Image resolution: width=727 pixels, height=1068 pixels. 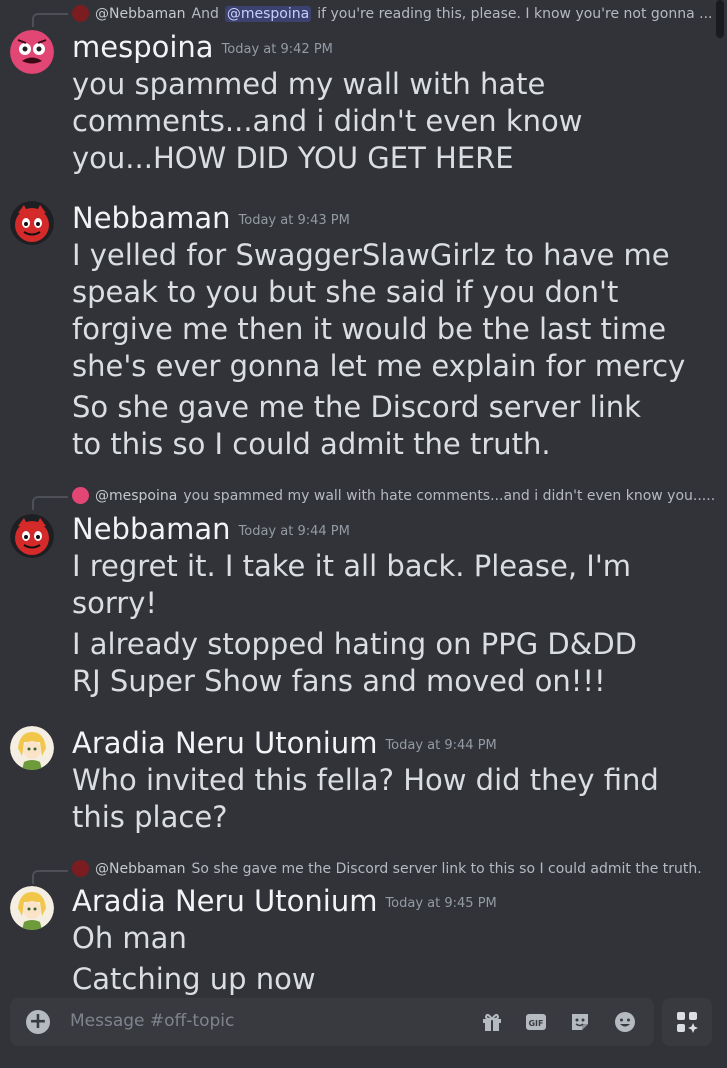 What do you see at coordinates (129, 938) in the screenshot?
I see `message-line: Oh man` at bounding box center [129, 938].